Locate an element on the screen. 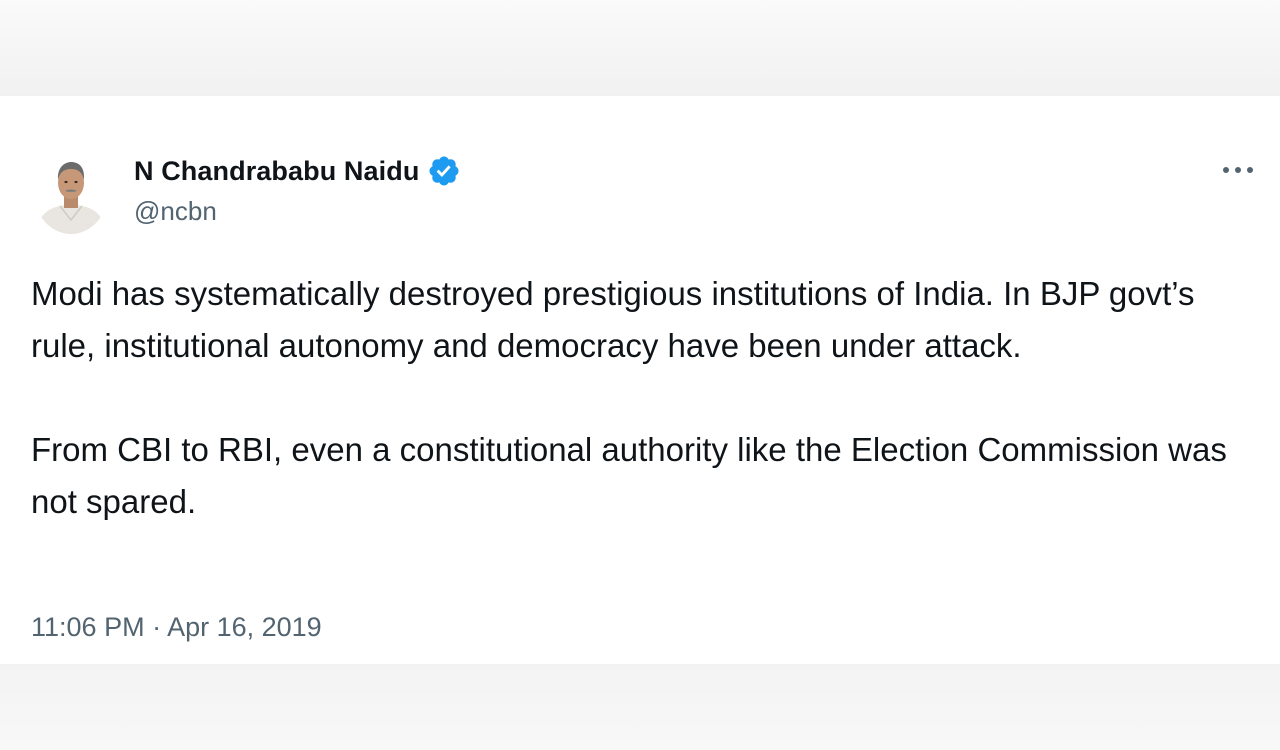 The height and width of the screenshot is (750, 1280). author-name-row: N Chandrababu Naidu is located at coordinates (297, 171).